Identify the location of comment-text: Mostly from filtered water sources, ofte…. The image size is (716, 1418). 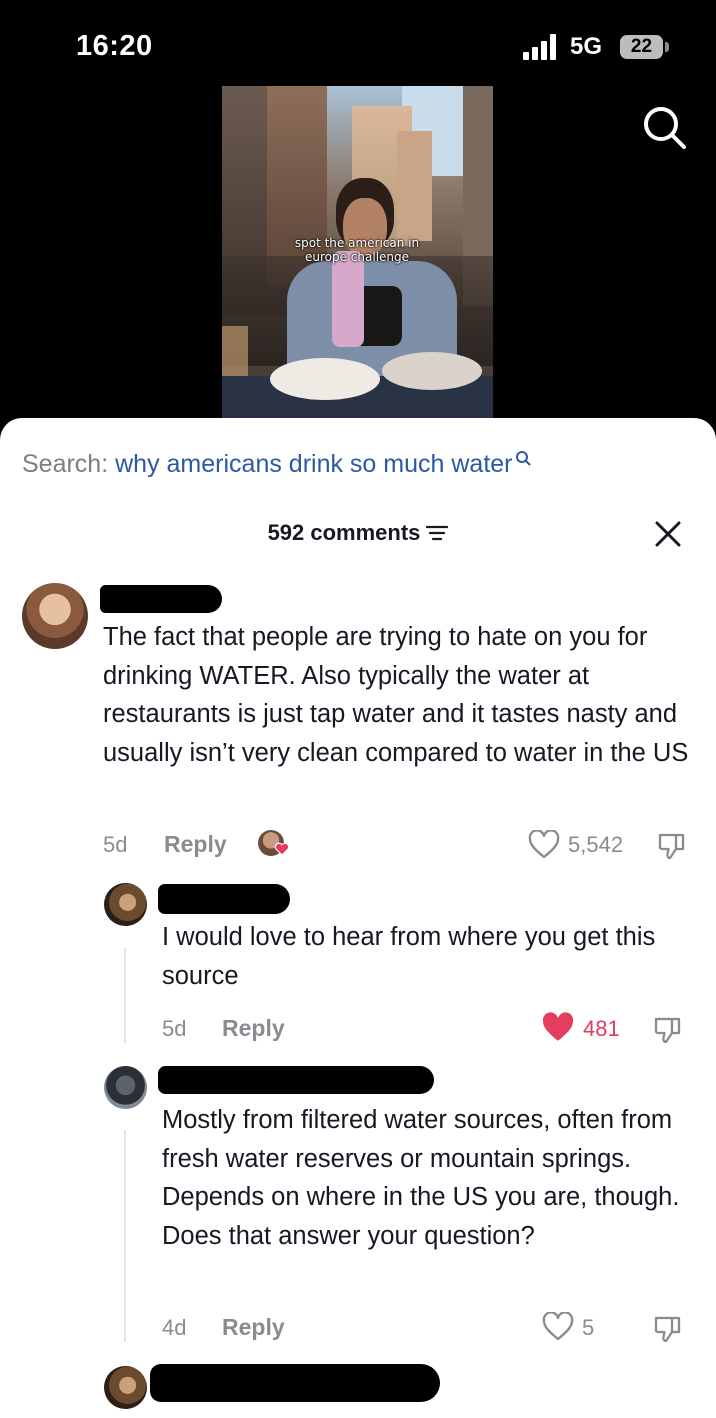
(421, 1178).